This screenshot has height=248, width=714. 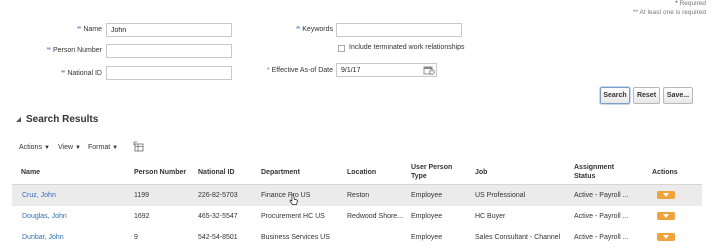 What do you see at coordinates (43, 237) in the screenshot?
I see `person-name-link: Dunbar, John` at bounding box center [43, 237].